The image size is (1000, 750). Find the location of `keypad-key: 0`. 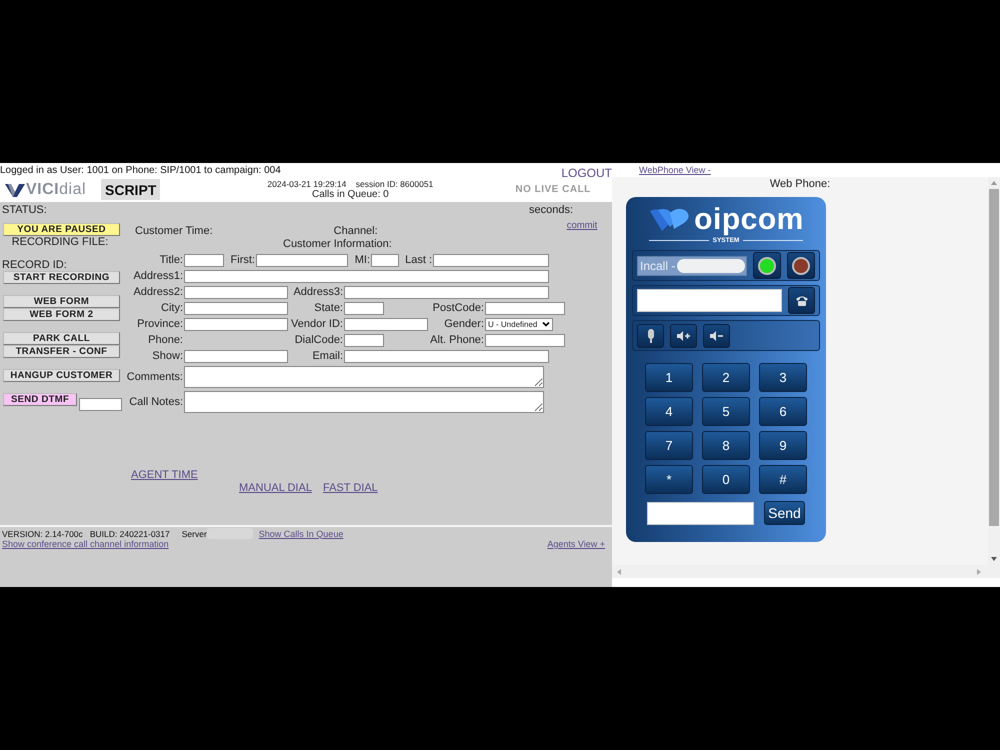

keypad-key: 0 is located at coordinates (726, 479).